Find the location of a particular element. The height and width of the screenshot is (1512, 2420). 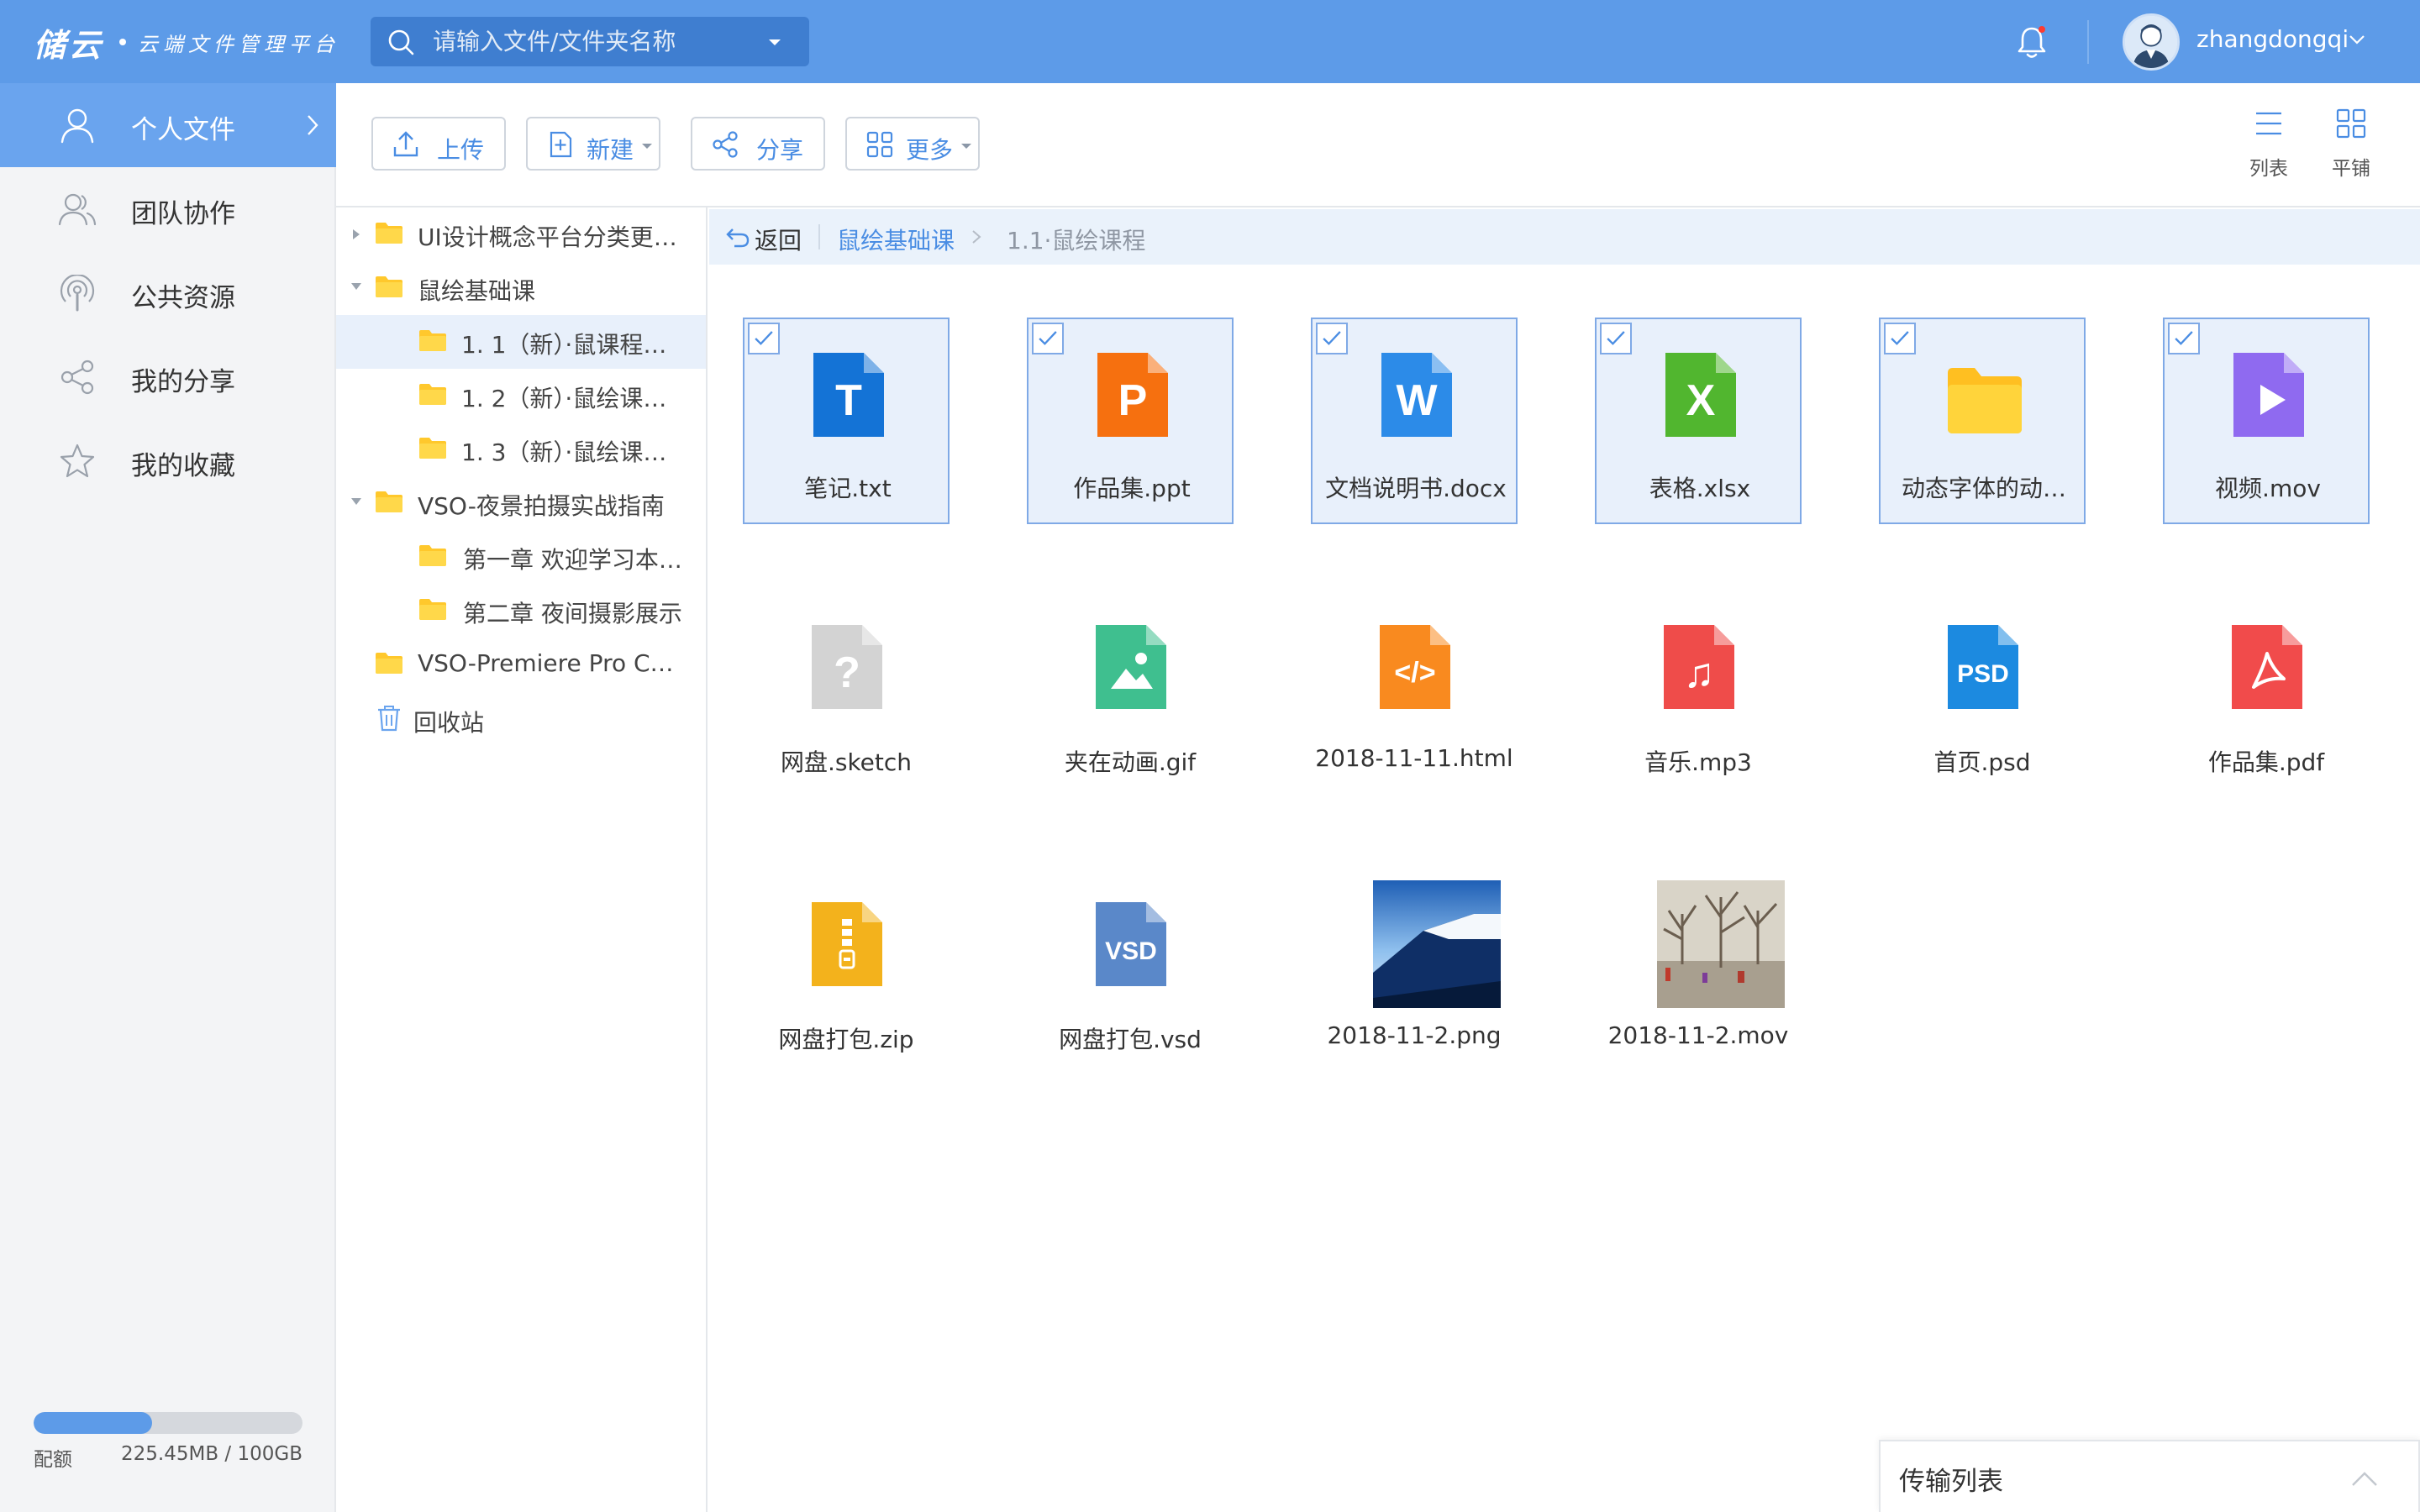

xlsx-file-icon: X is located at coordinates (1700, 394).